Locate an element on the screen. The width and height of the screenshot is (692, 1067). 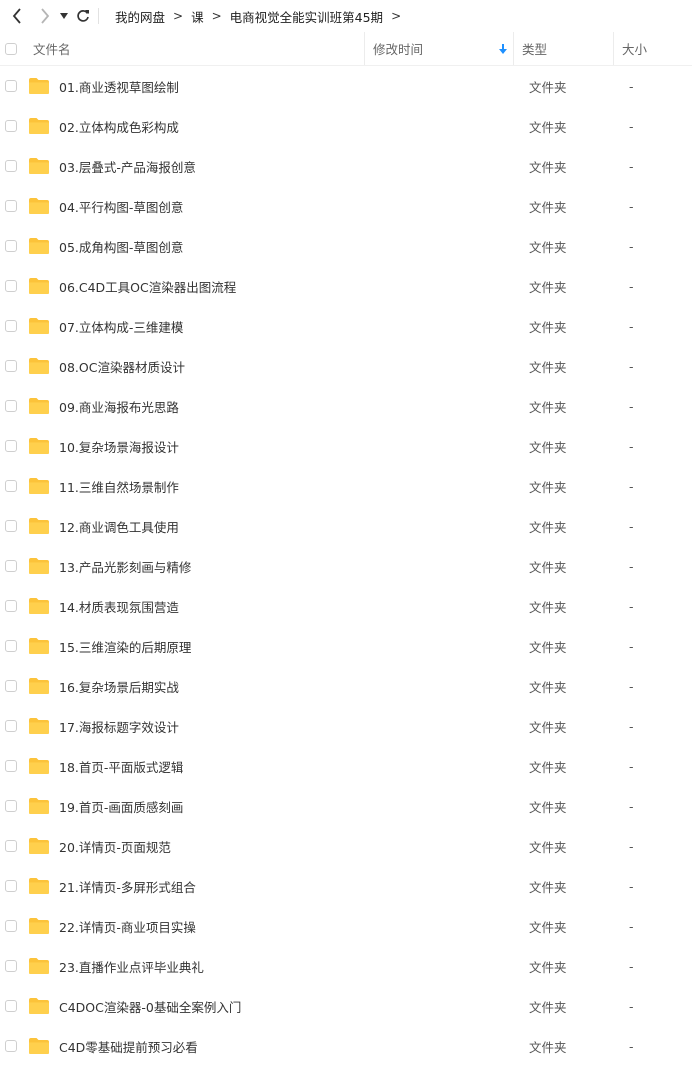
file-row: 03.层叠式-产品海报创意 文件夹 - is located at coordinates (346, 166).